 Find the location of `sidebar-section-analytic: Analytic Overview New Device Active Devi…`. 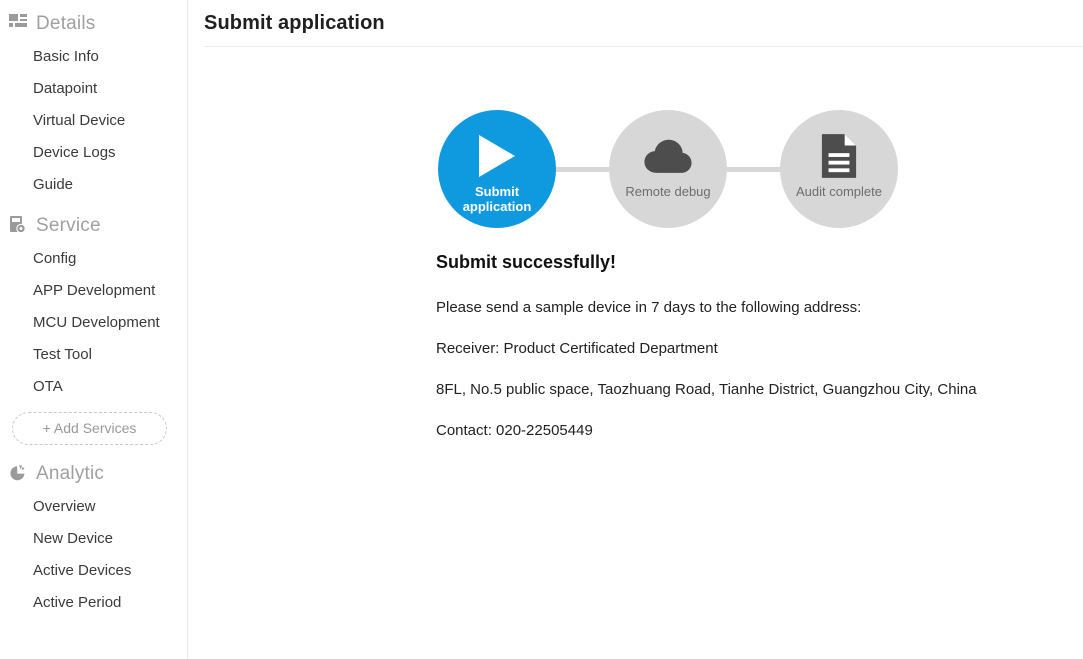

sidebar-section-analytic: Analytic Overview New Device Active Devi… is located at coordinates (93, 537).